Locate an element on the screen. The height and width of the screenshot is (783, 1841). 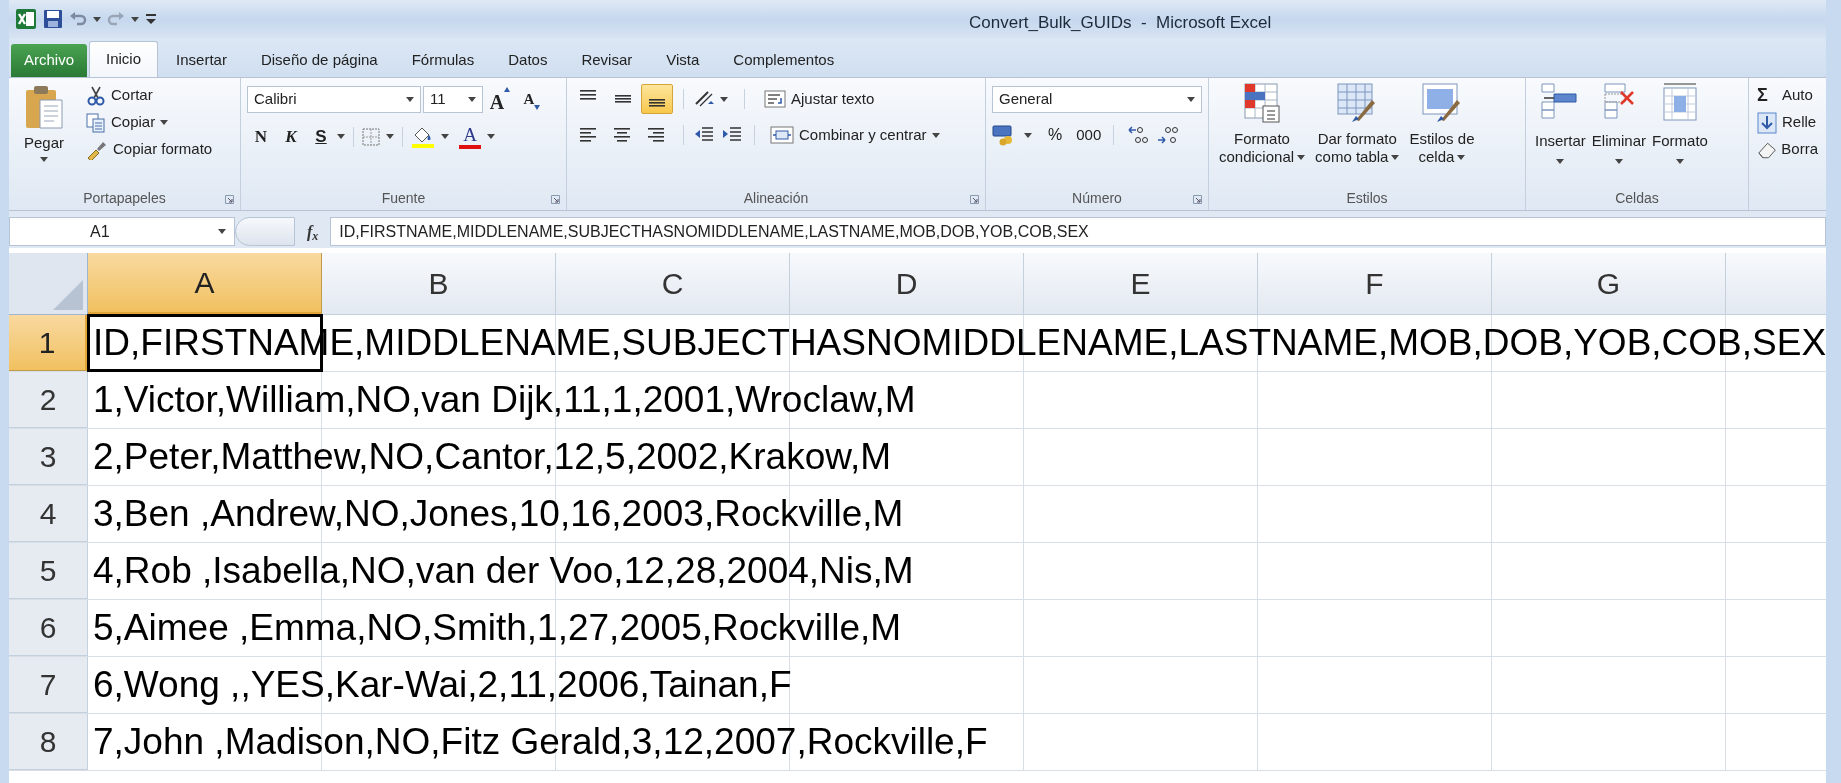
ribbon-tab: Fórmulas is located at coordinates (443, 60).